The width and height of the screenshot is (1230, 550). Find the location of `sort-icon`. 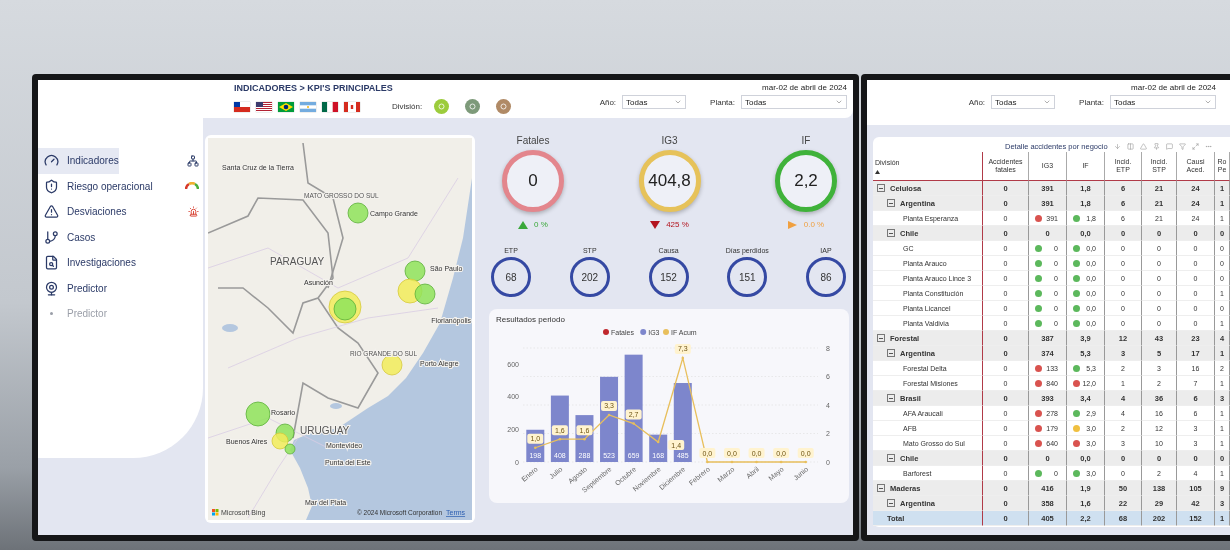

sort-icon is located at coordinates (877, 171).